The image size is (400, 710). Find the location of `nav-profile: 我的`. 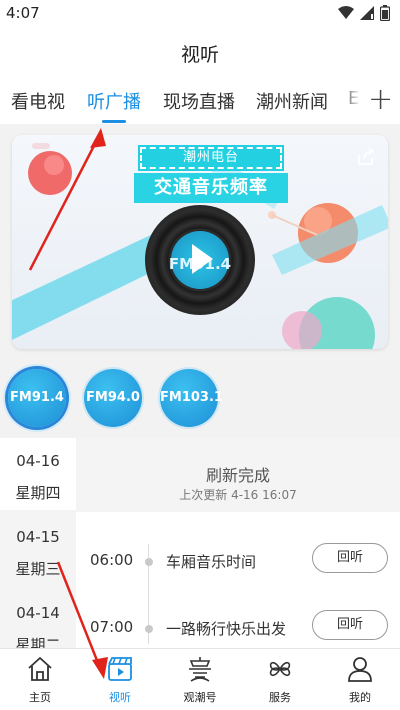

nav-profile: 我的 is located at coordinates (360, 682).